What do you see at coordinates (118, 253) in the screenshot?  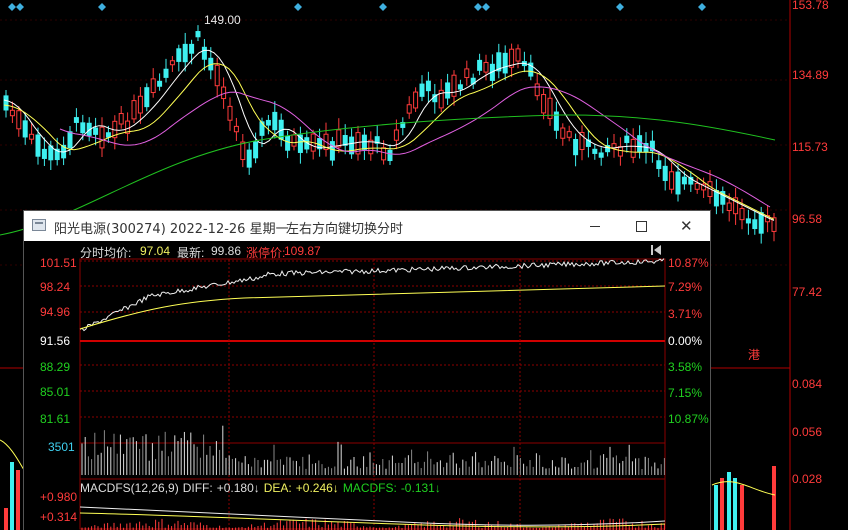 I see `avg-label: 均价:` at bounding box center [118, 253].